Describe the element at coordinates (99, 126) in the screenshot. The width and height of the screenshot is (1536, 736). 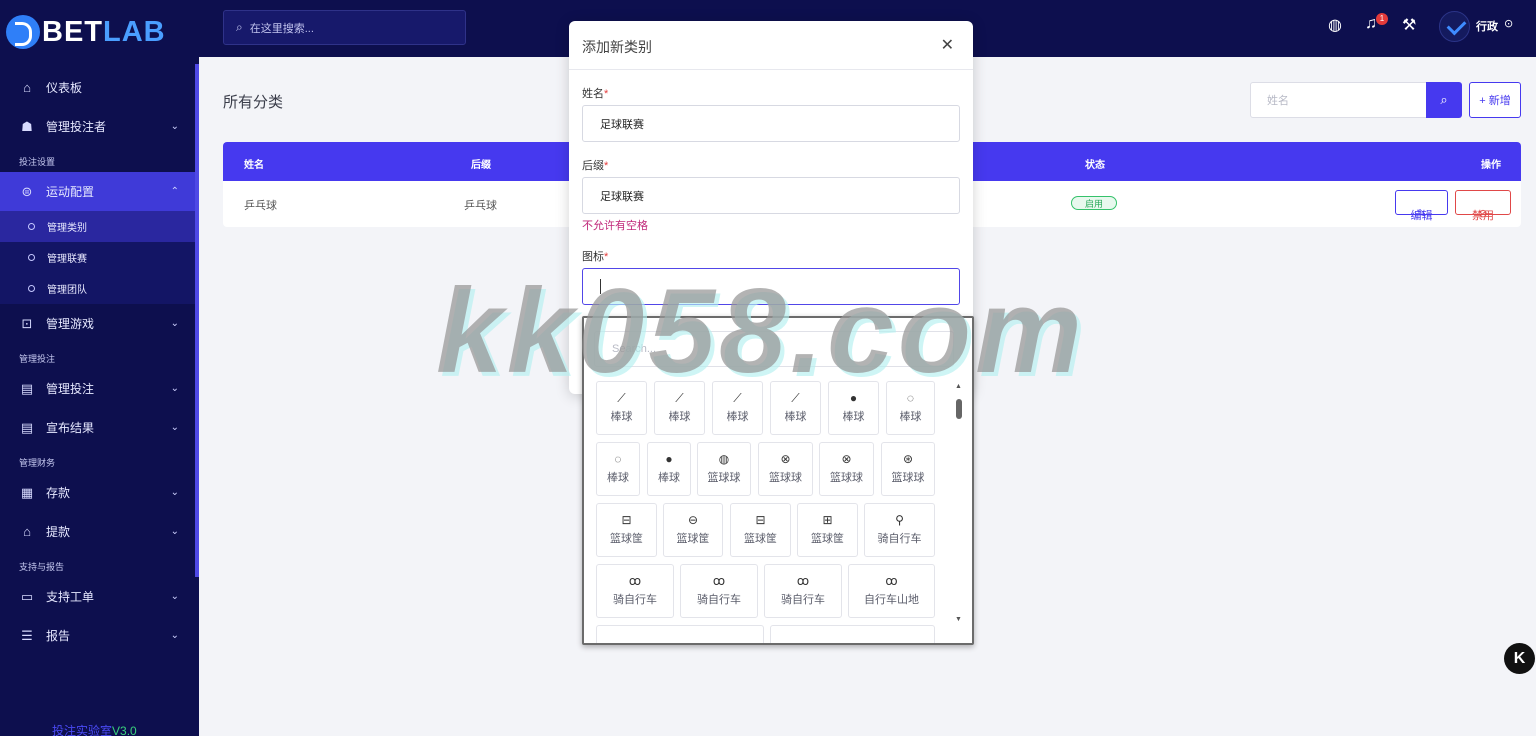
I see `sidebar-item-bettors: ☗ 管理投注者 ⌄` at that location.